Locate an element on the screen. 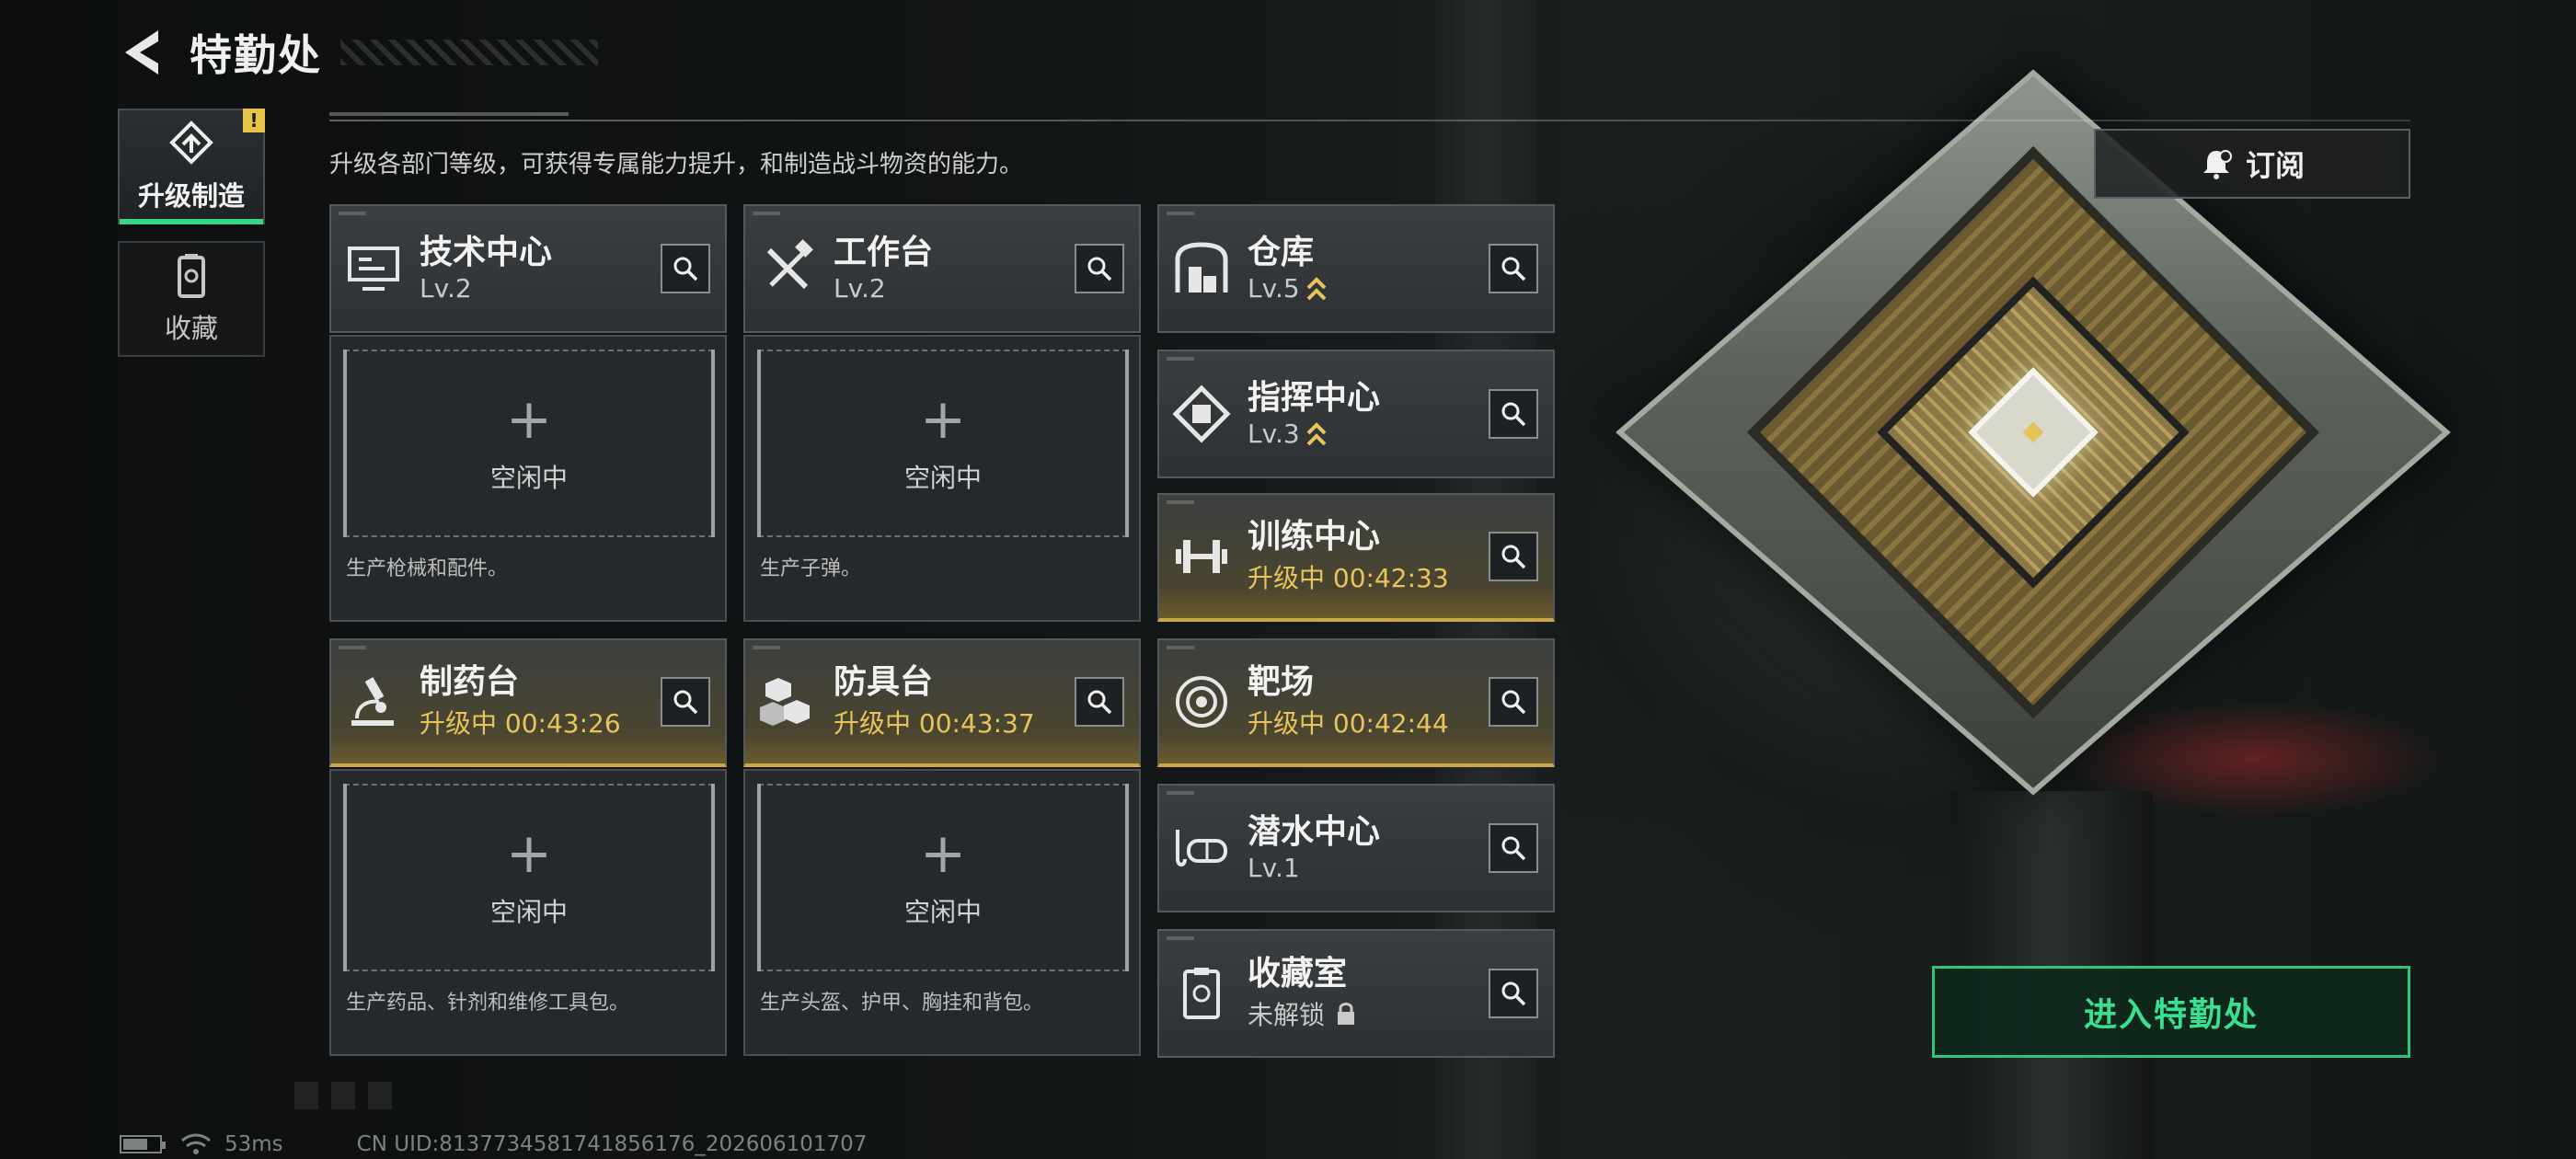  back-arrow-icon is located at coordinates (141, 52).